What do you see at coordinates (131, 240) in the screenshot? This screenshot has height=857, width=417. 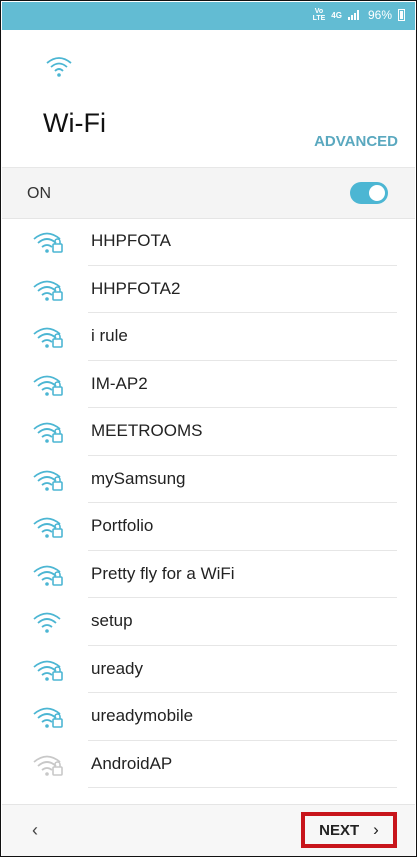 I see `wifi-network-name: HHPFOTA` at bounding box center [131, 240].